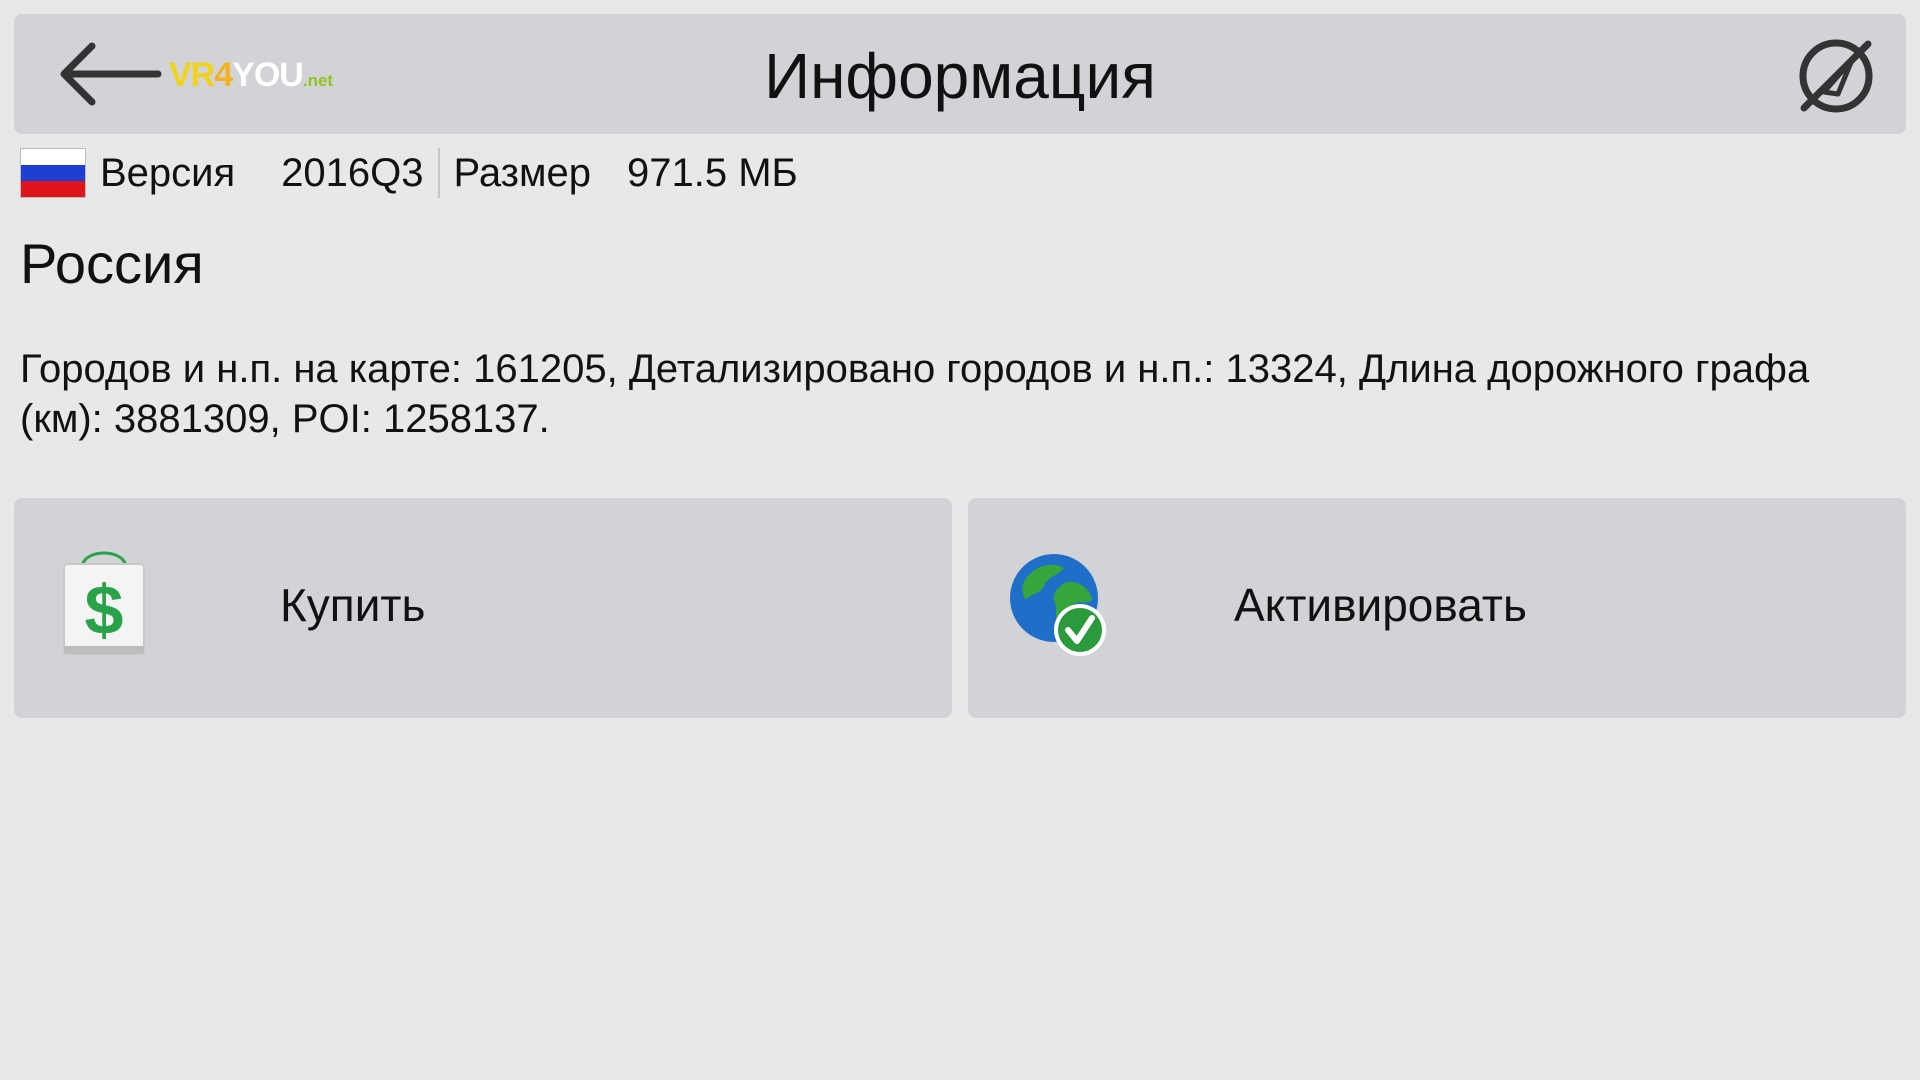  What do you see at coordinates (112, 263) in the screenshot?
I see `country-name: Россия` at bounding box center [112, 263].